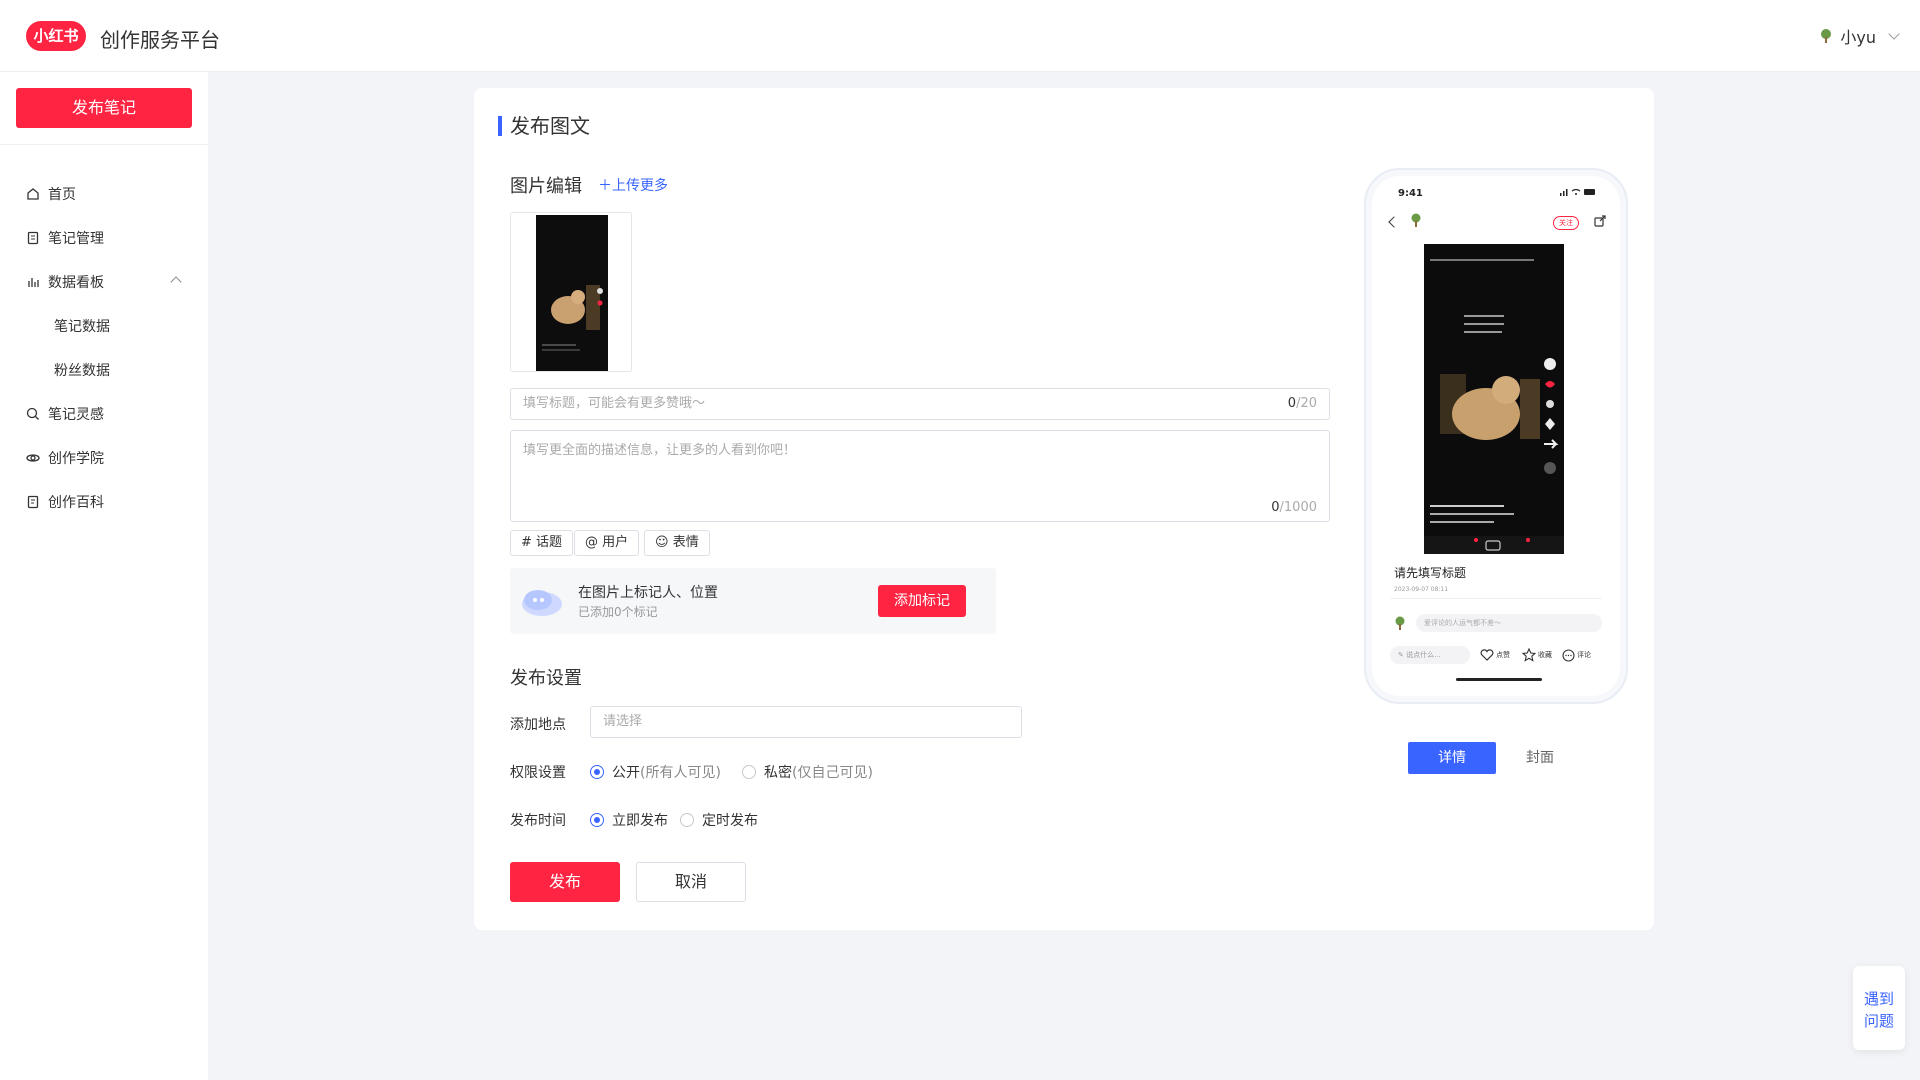 Image resolution: width=1920 pixels, height=1080 pixels. Describe the element at coordinates (542, 603) in the screenshot. I see `tag-cloud-icon` at that location.